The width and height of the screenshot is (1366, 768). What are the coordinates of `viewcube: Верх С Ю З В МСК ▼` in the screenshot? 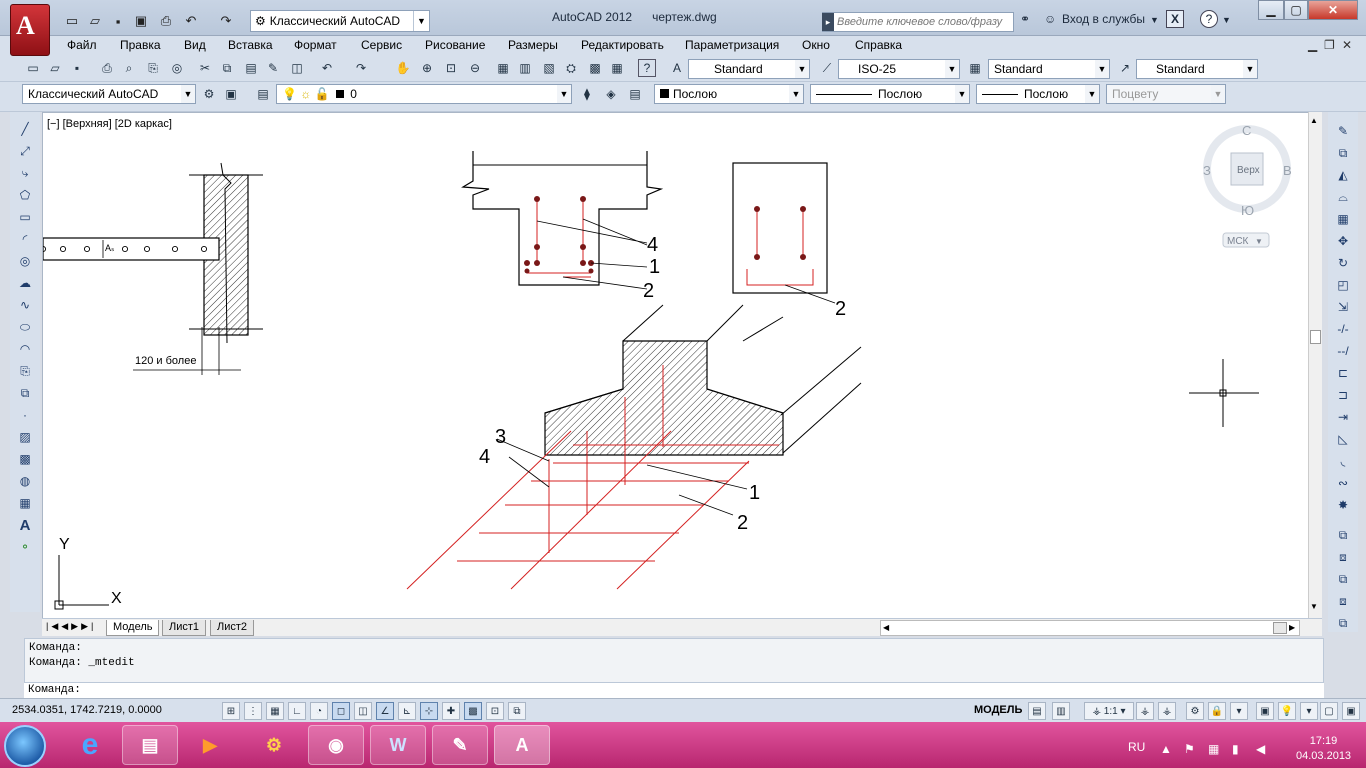 It's located at (1247, 185).